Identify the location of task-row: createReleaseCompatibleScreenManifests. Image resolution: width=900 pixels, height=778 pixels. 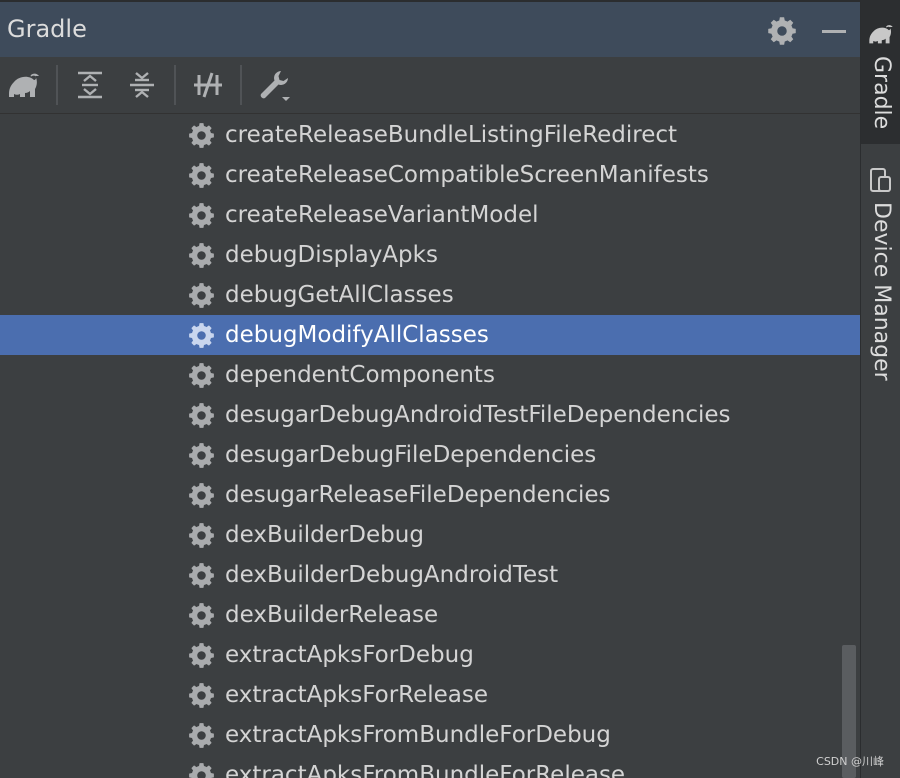
(430, 175).